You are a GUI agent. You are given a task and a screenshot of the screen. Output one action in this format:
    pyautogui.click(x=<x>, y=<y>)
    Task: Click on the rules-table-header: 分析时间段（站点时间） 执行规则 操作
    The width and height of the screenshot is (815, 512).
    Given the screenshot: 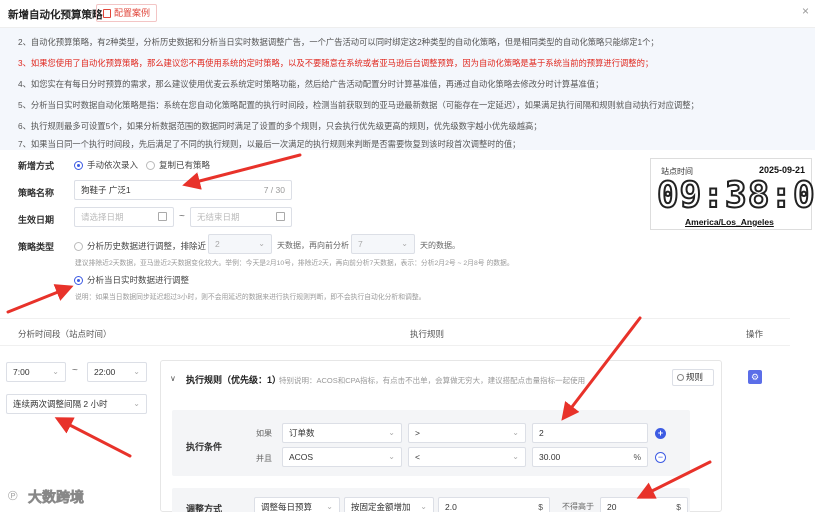 What is the action you would take?
    pyautogui.click(x=395, y=332)
    